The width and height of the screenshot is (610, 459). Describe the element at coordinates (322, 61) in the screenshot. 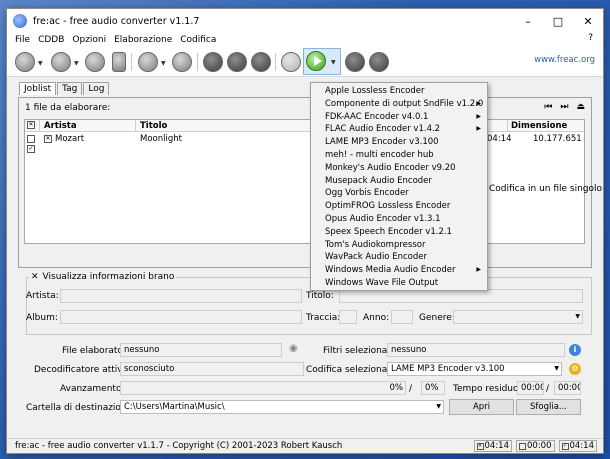

I see `start-encoding-button: ▼` at that location.